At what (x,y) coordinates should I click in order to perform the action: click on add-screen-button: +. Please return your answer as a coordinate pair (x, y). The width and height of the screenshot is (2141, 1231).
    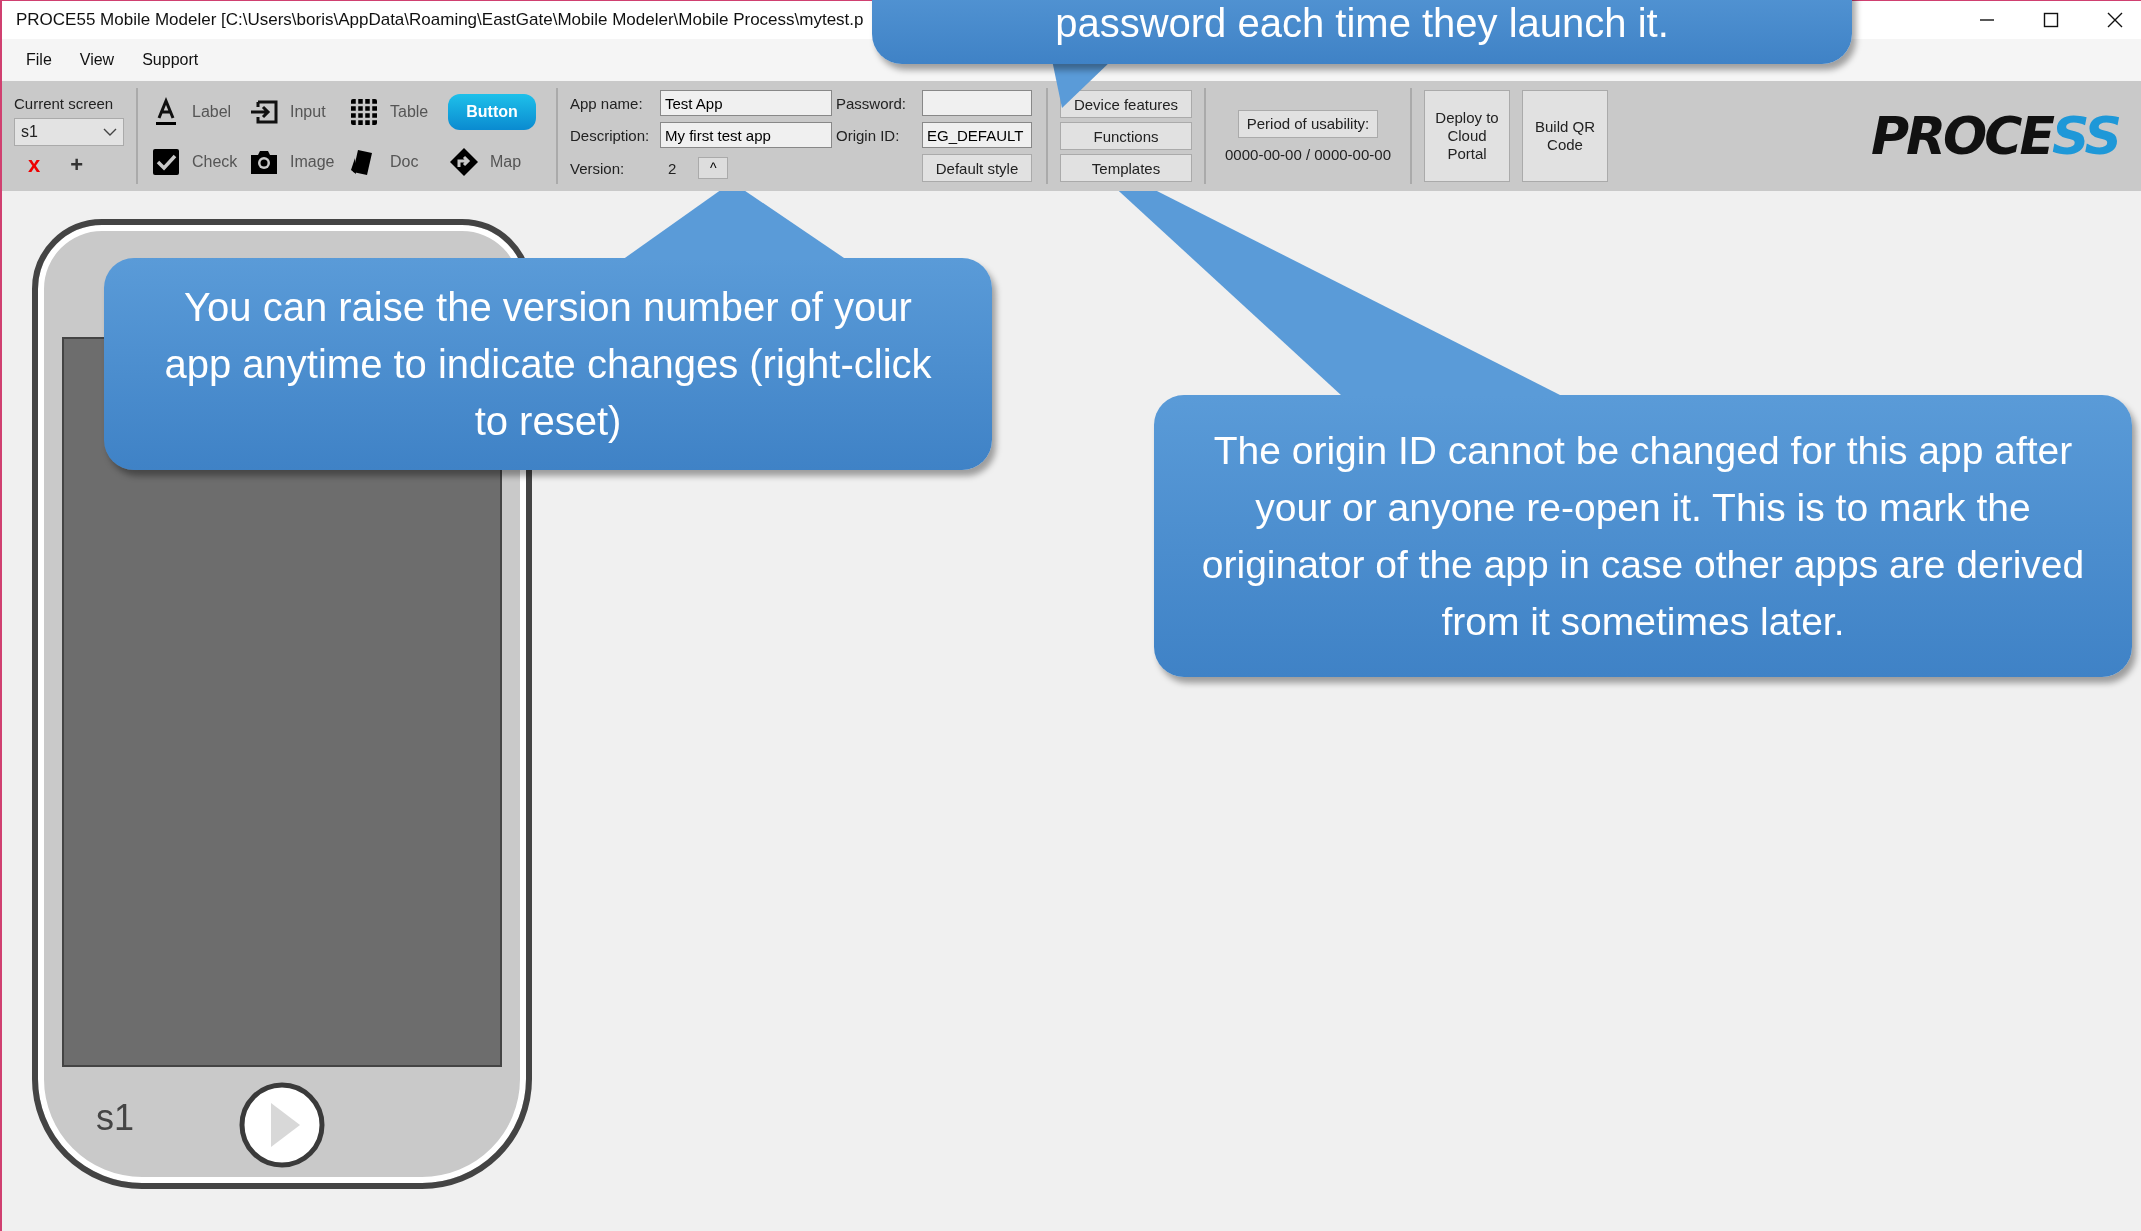
    Looking at the image, I should click on (77, 164).